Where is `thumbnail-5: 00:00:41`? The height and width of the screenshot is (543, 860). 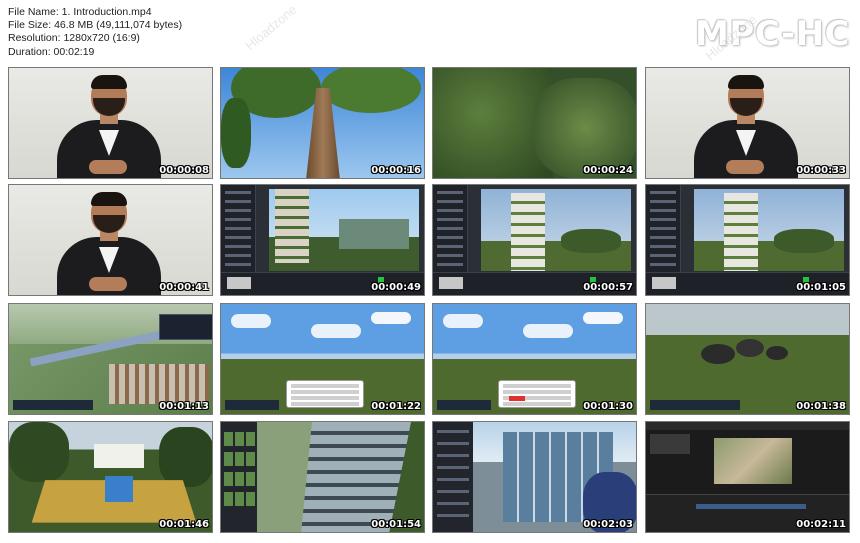
thumbnail-5: 00:00:41 is located at coordinates (110, 240).